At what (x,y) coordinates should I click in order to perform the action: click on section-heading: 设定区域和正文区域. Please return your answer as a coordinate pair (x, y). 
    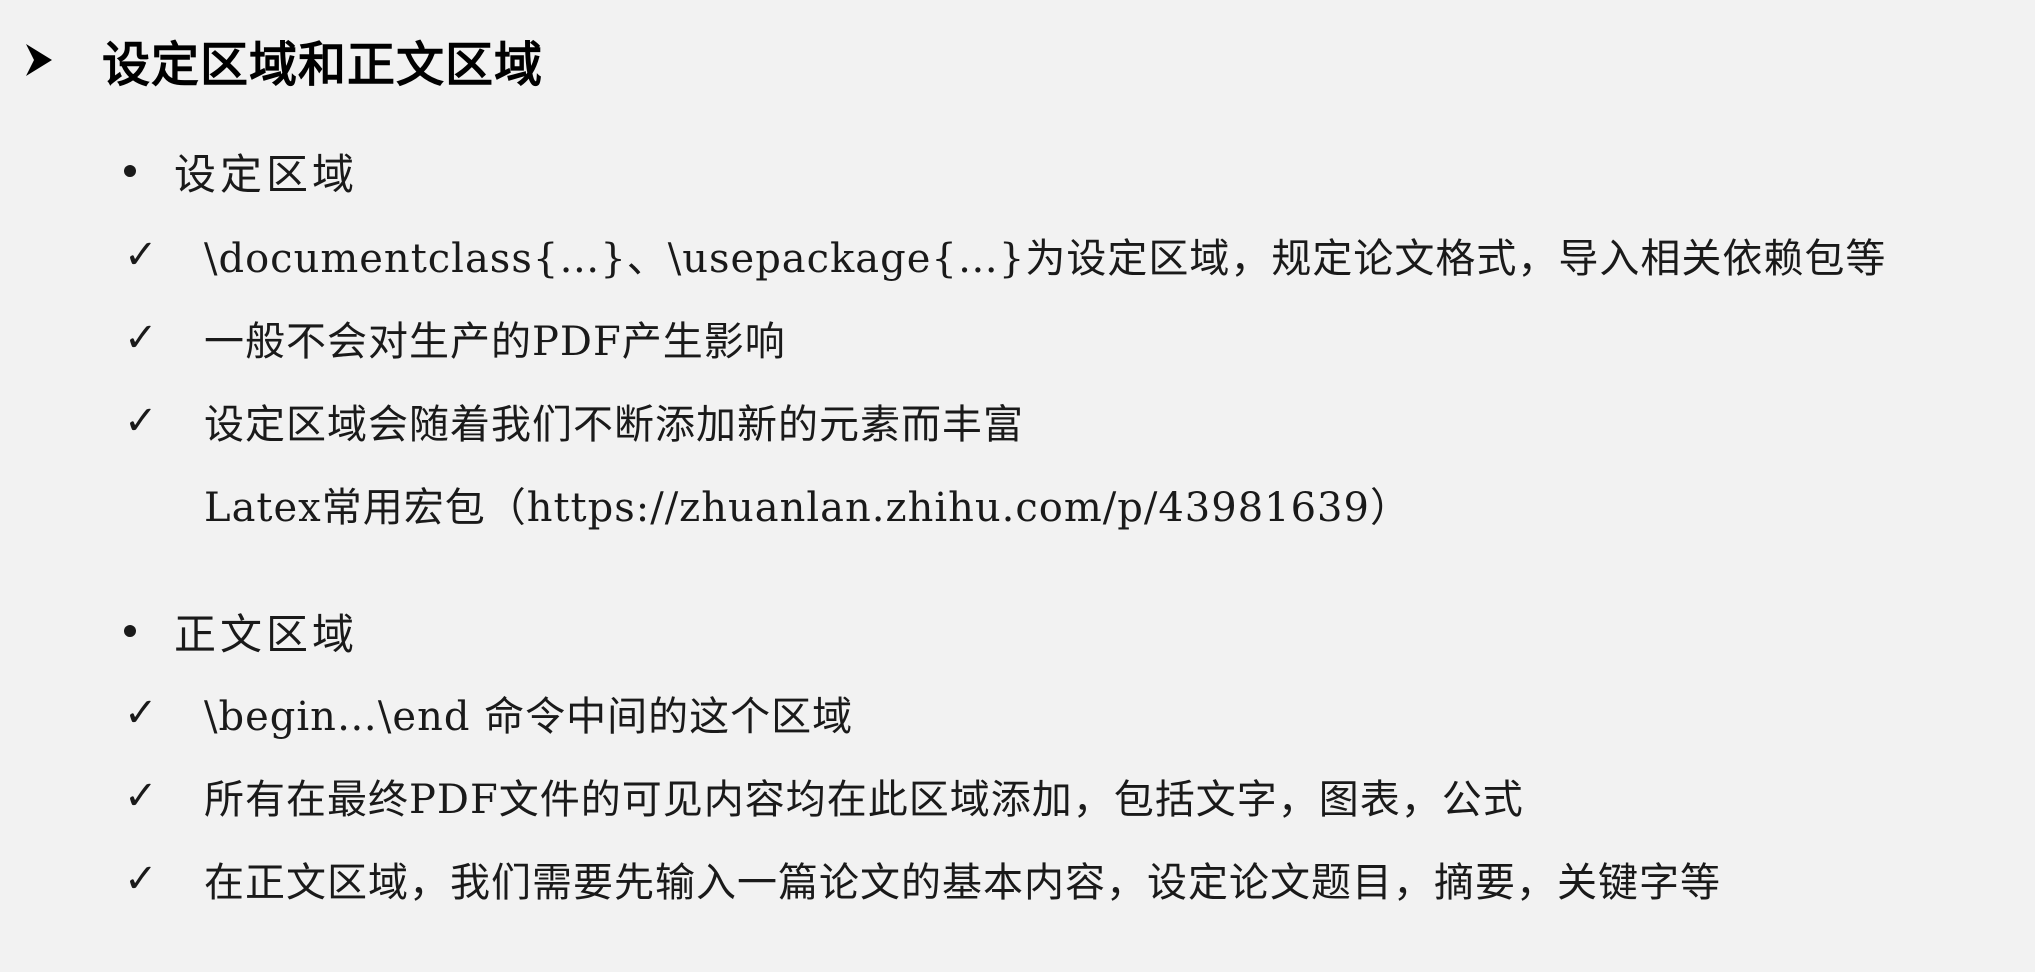
    Looking at the image, I should click on (283, 60).